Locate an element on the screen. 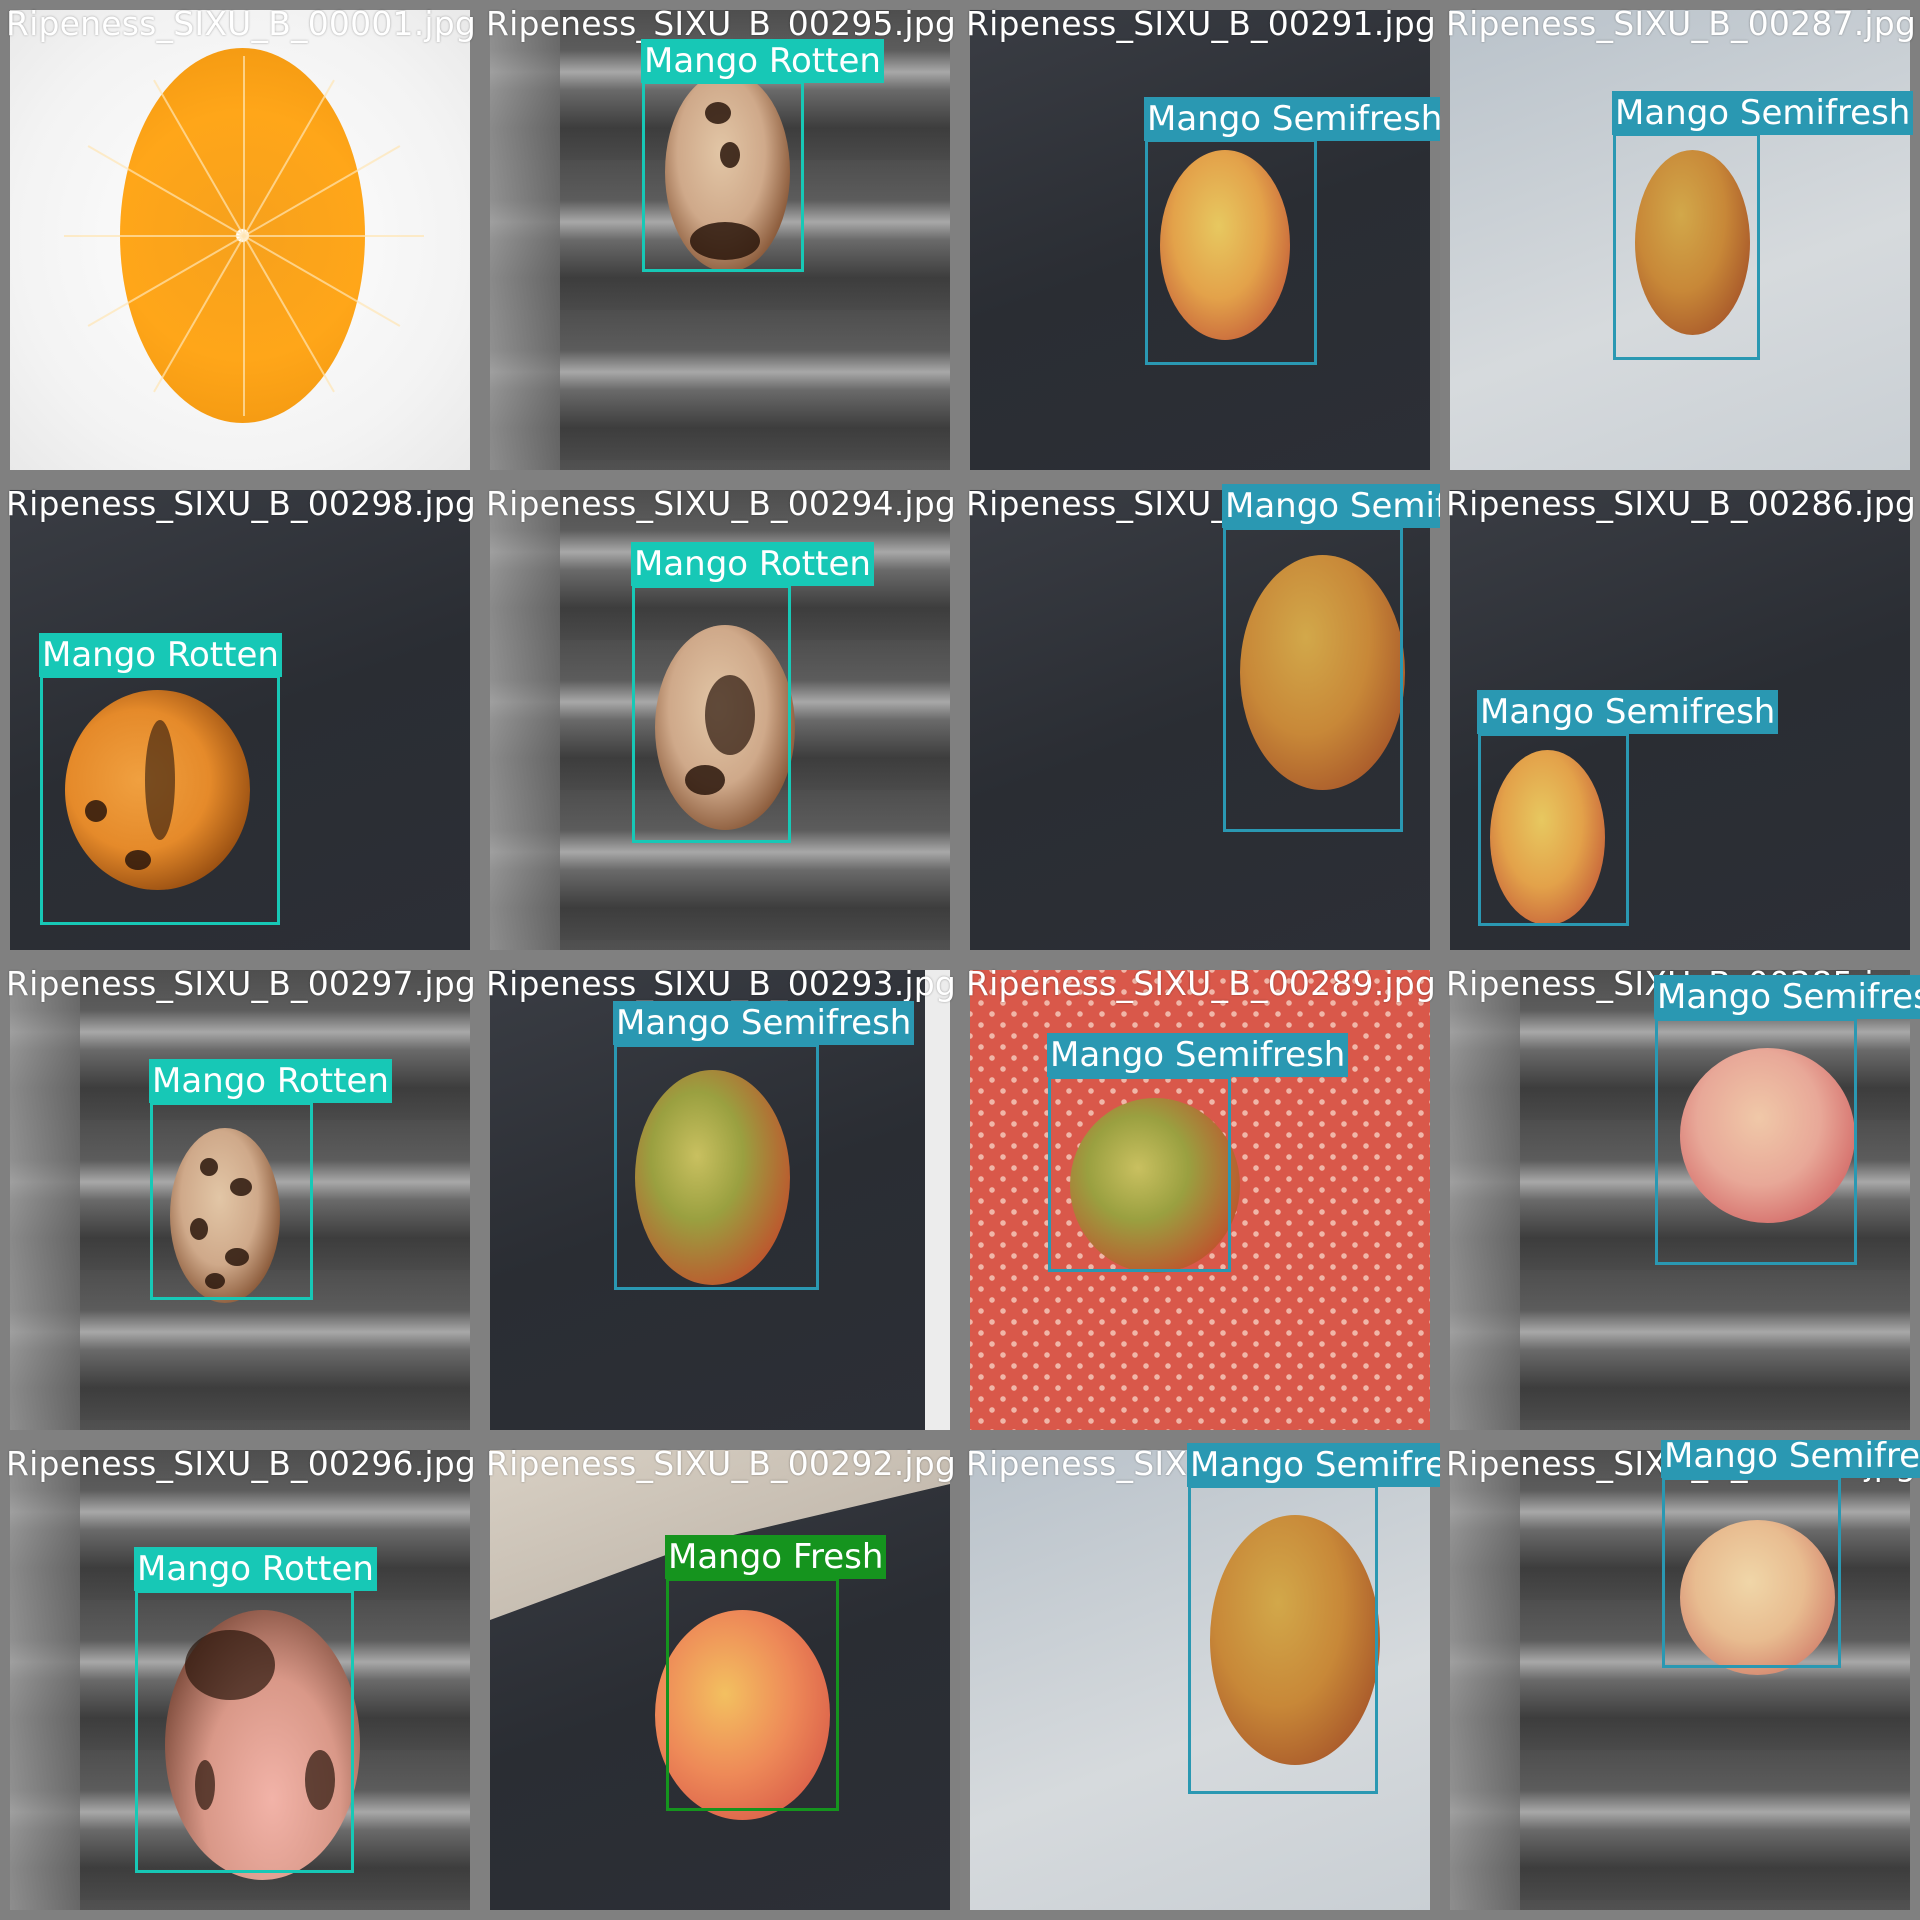  filename-label: Ripeness_SIXU_B_00289.jpg is located at coordinates (1201, 983).